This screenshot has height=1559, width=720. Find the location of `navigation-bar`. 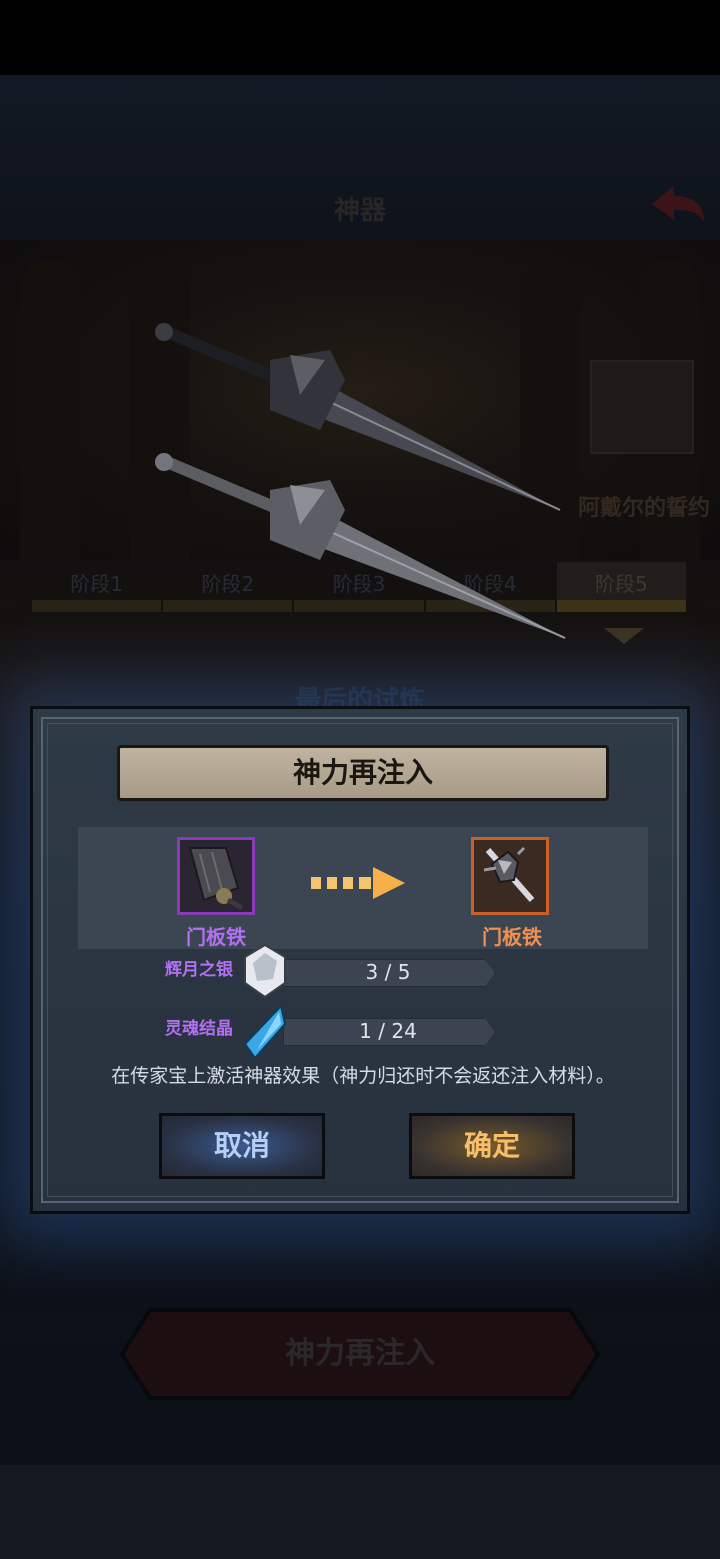

navigation-bar is located at coordinates (360, 1512).